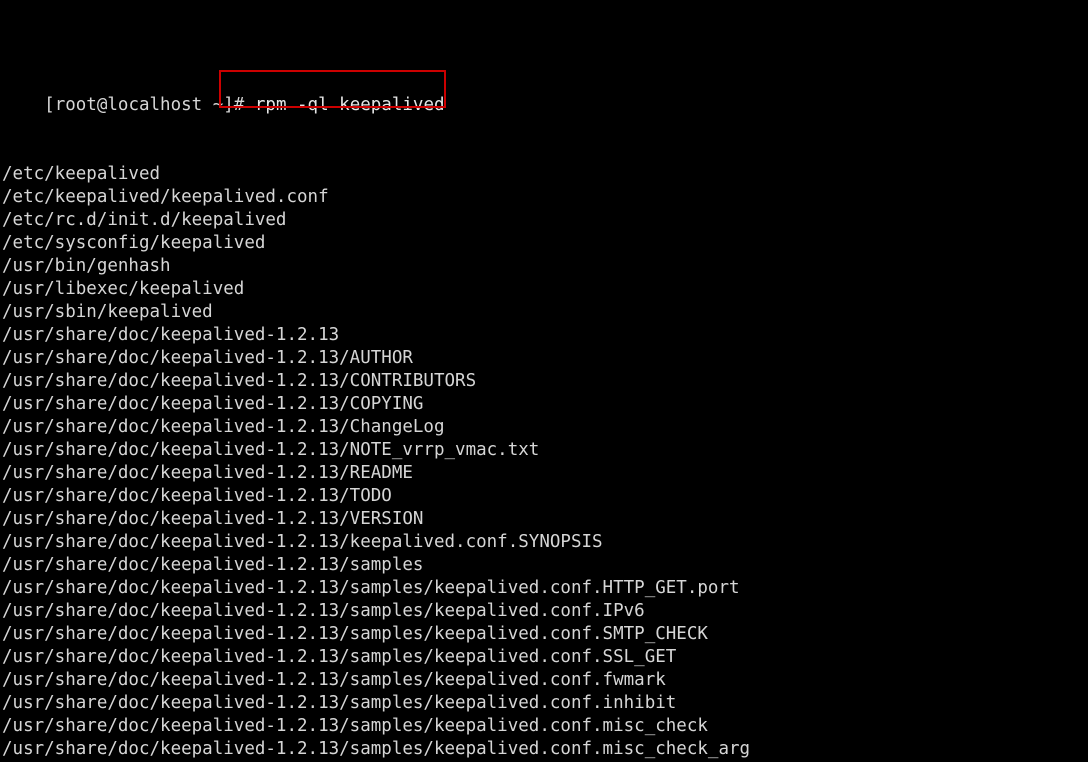 The width and height of the screenshot is (1088, 762). Describe the element at coordinates (545, 92) in the screenshot. I see `command-prompt-line: [root@localhost ~]# rpm -ql keepalived` at that location.